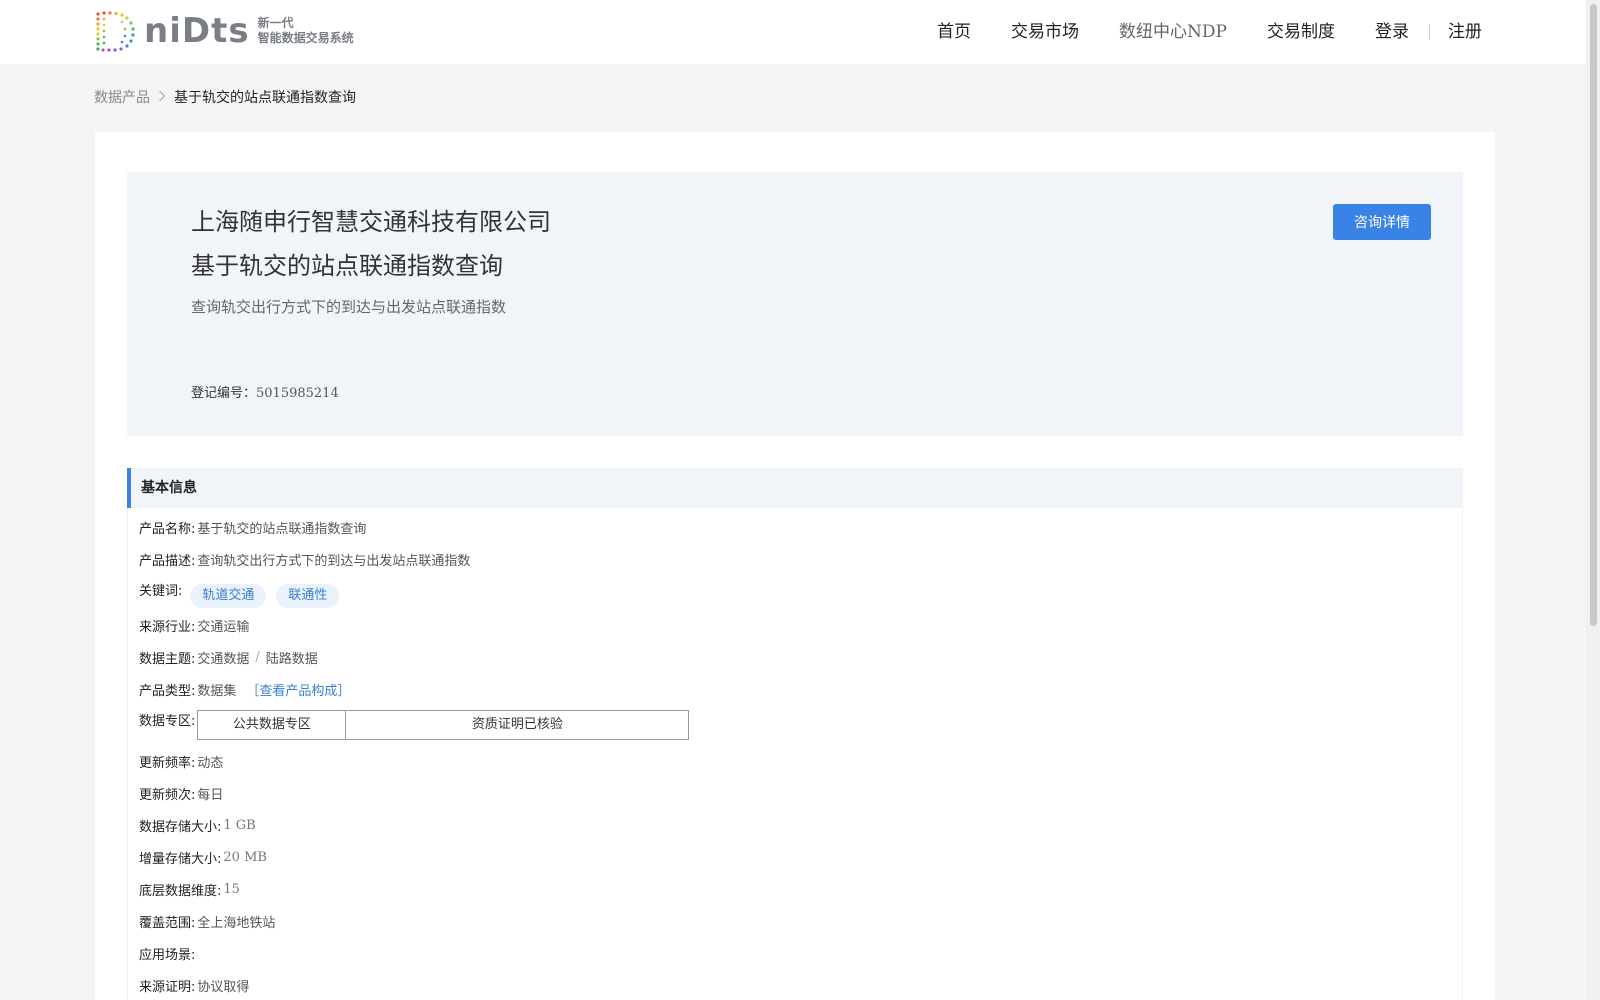 This screenshot has width=1600, height=1000. I want to click on registration-label: 登记编号：, so click(224, 393).